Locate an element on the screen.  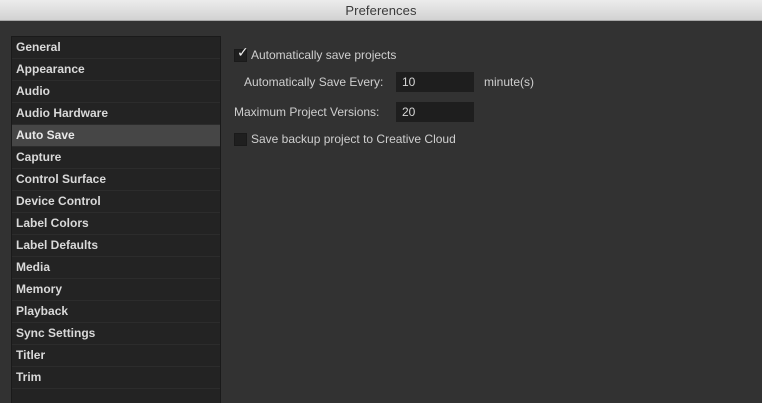
save-every-field is located at coordinates (435, 82).